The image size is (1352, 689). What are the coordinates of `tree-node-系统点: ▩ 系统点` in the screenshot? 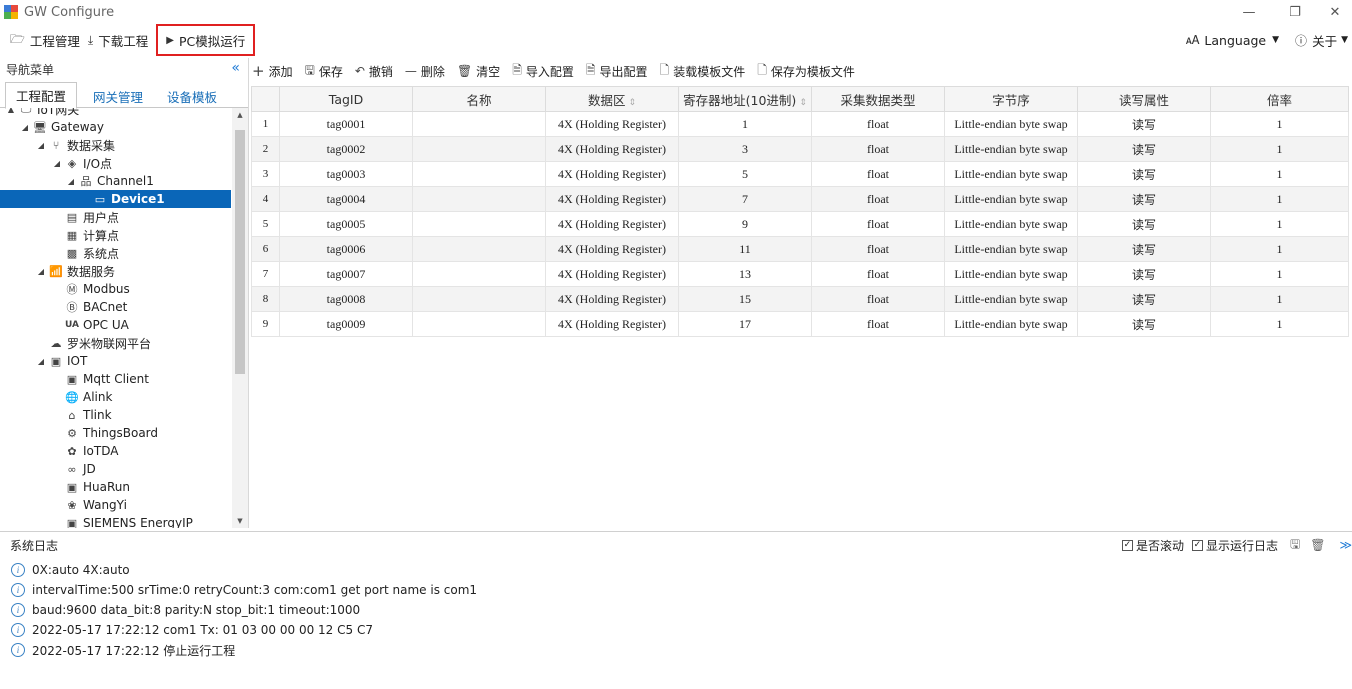 It's located at (85, 253).